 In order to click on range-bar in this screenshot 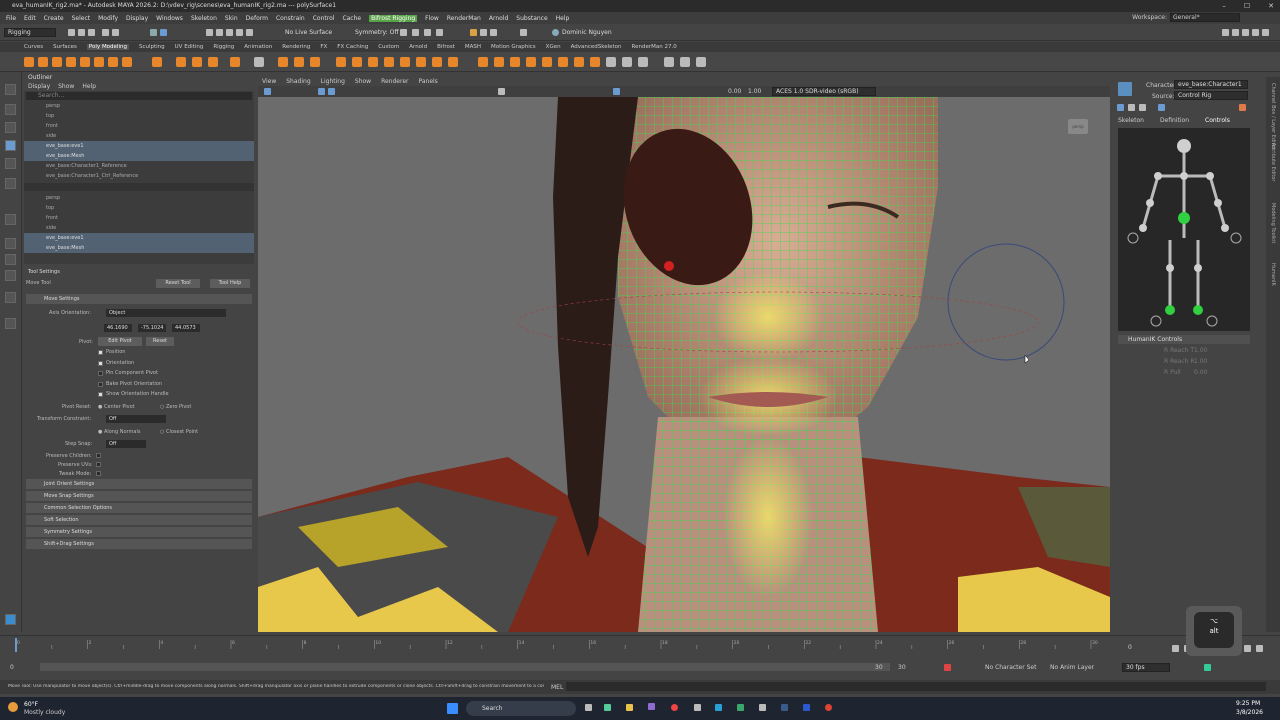, I will do `click(465, 667)`.